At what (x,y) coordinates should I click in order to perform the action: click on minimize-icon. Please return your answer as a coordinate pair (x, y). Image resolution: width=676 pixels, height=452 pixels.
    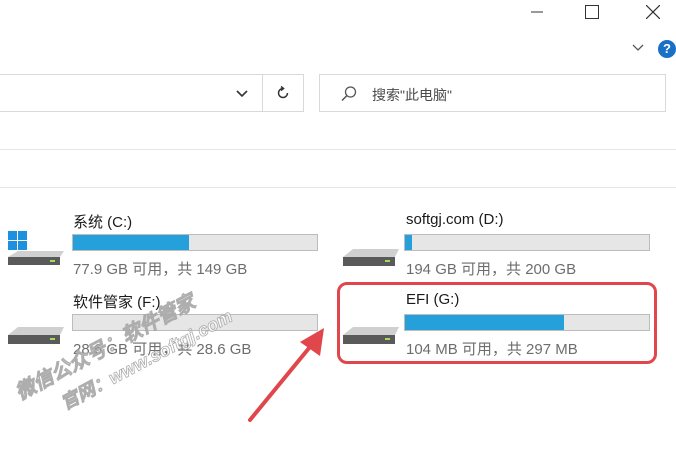
    Looking at the image, I should click on (537, 12).